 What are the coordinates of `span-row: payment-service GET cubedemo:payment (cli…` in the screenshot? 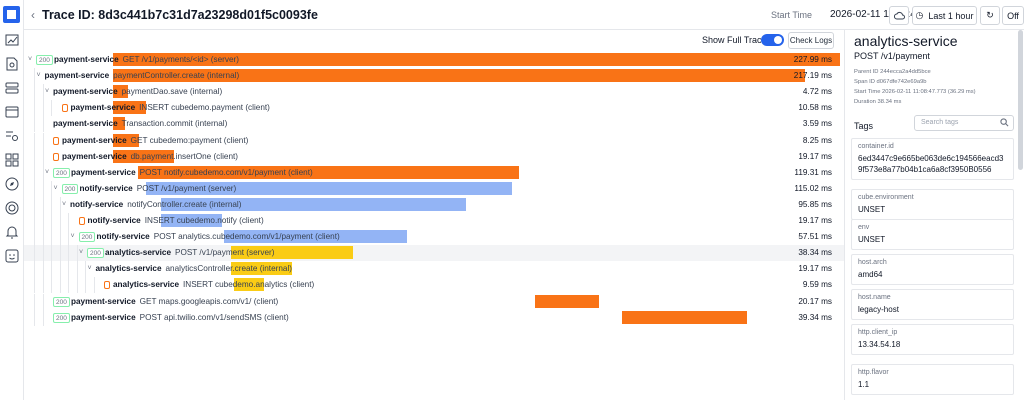 It's located at (434, 140).